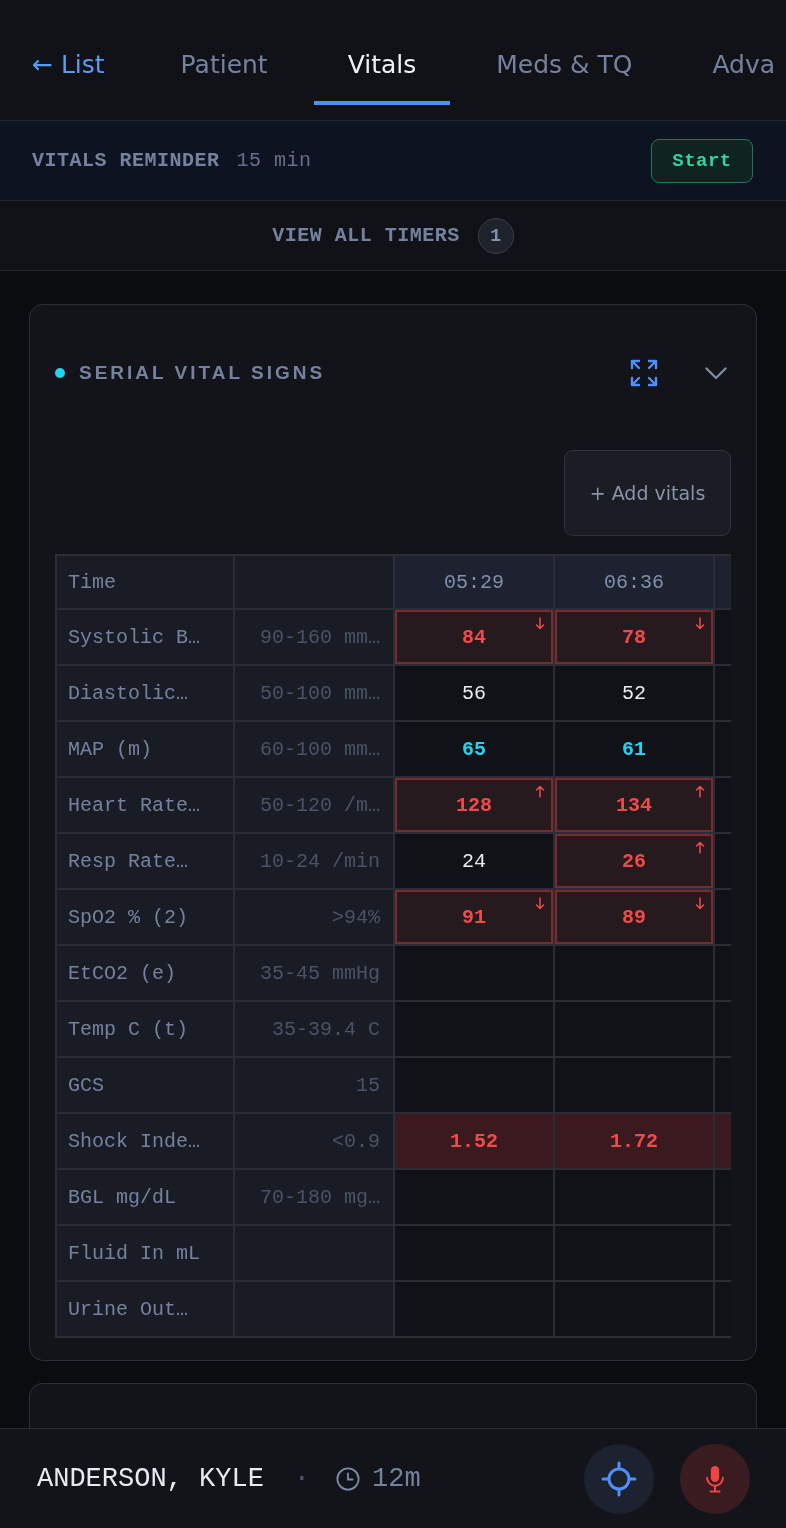 This screenshot has height=1528, width=786. Describe the element at coordinates (564, 52) in the screenshot. I see `tab: Meds & TQ` at that location.